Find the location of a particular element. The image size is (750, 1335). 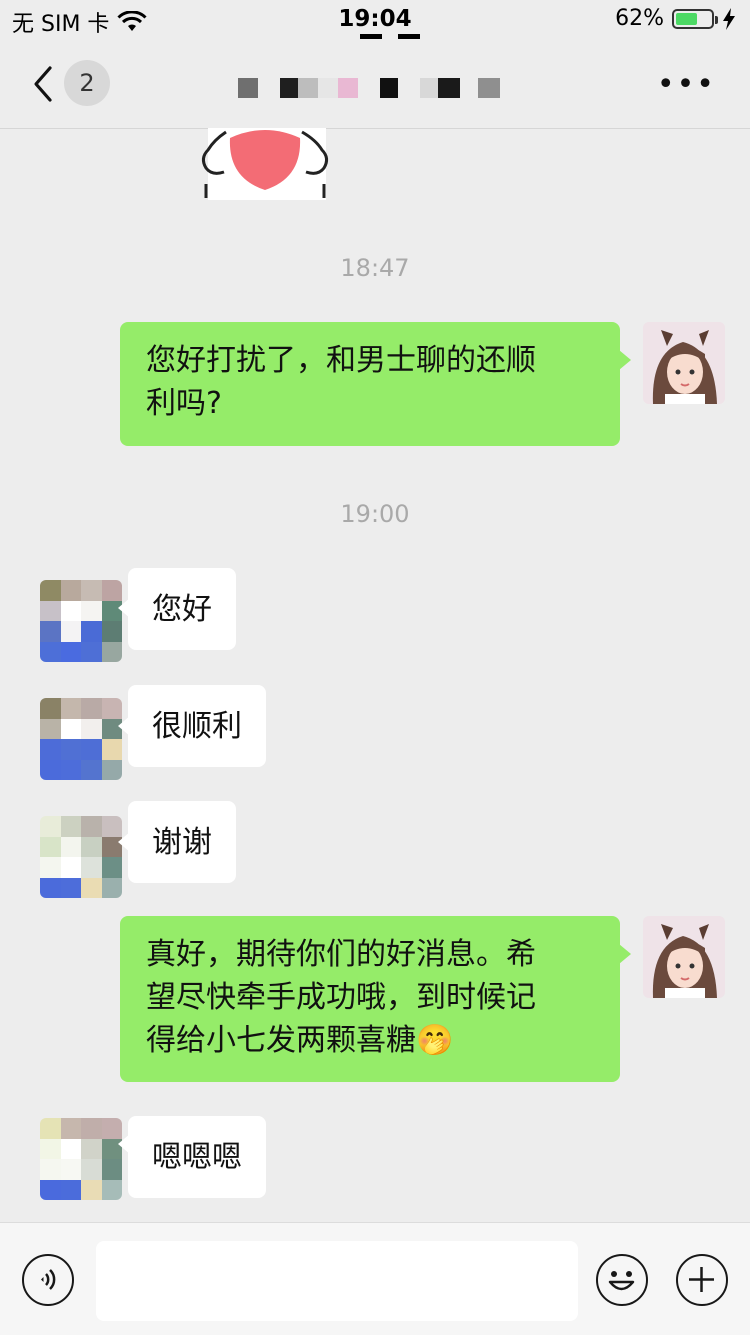

voice-icon is located at coordinates (48, 1280).